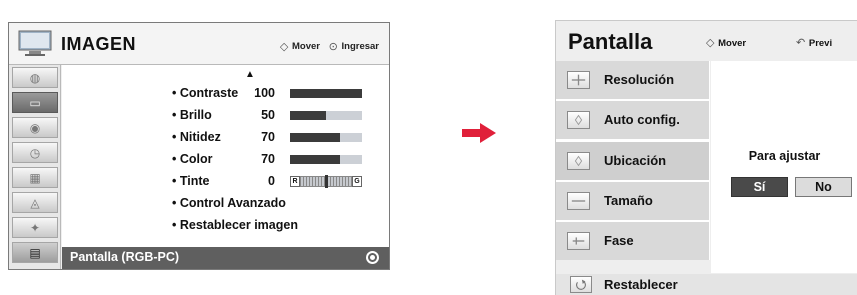  Describe the element at coordinates (268, 115) in the screenshot. I see `brightness-value: 50` at that location.